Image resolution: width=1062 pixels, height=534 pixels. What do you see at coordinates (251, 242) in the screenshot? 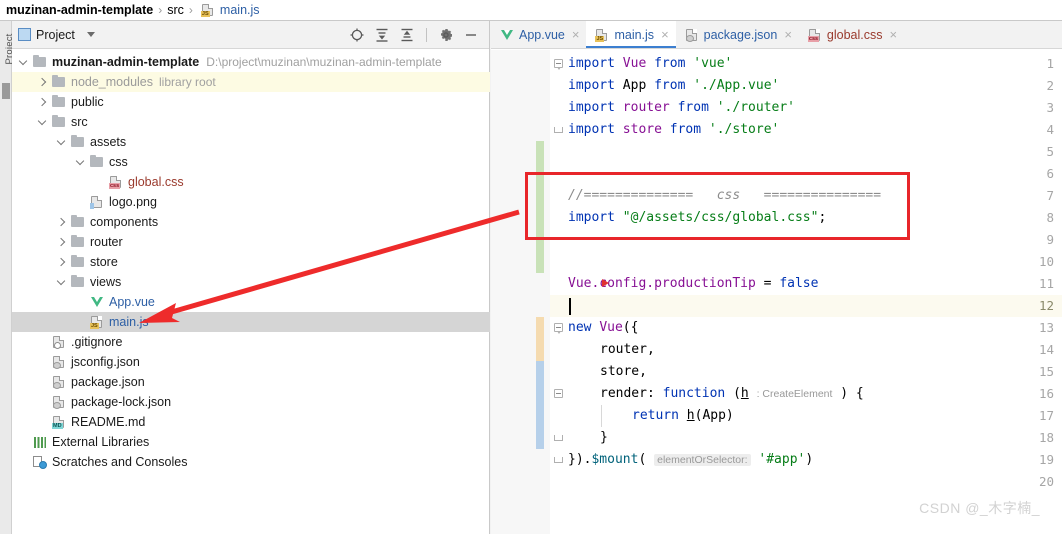
I see `tree-row-router: router` at bounding box center [251, 242].